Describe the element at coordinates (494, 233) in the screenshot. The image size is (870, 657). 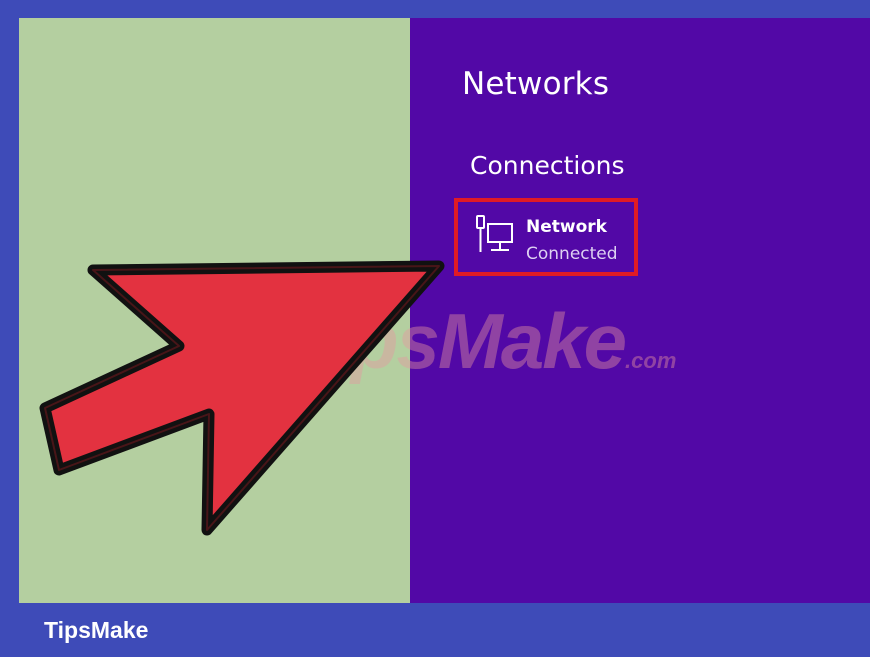
I see `wired-network-icon` at that location.